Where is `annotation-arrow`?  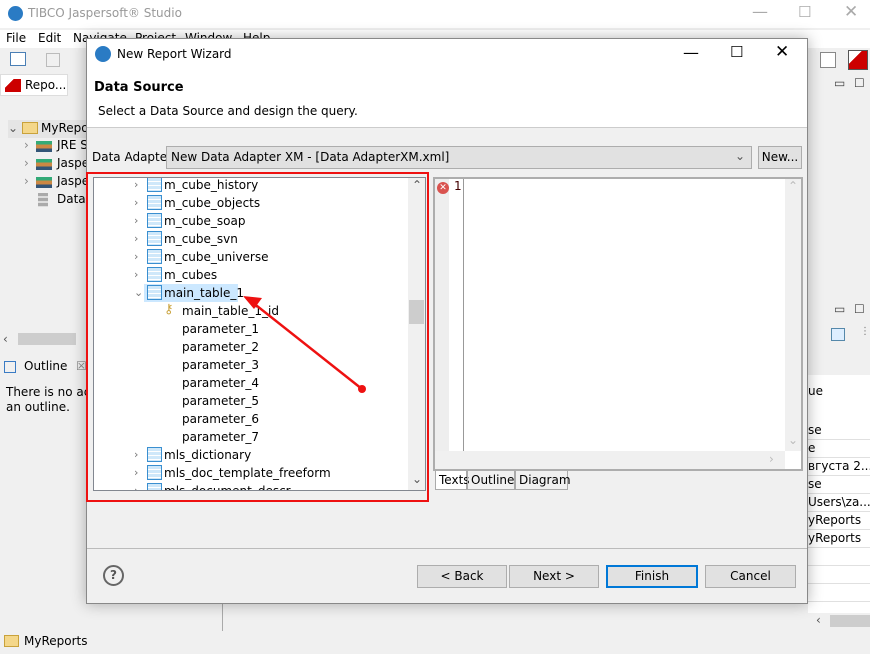
annotation-arrow is located at coordinates (304, 344).